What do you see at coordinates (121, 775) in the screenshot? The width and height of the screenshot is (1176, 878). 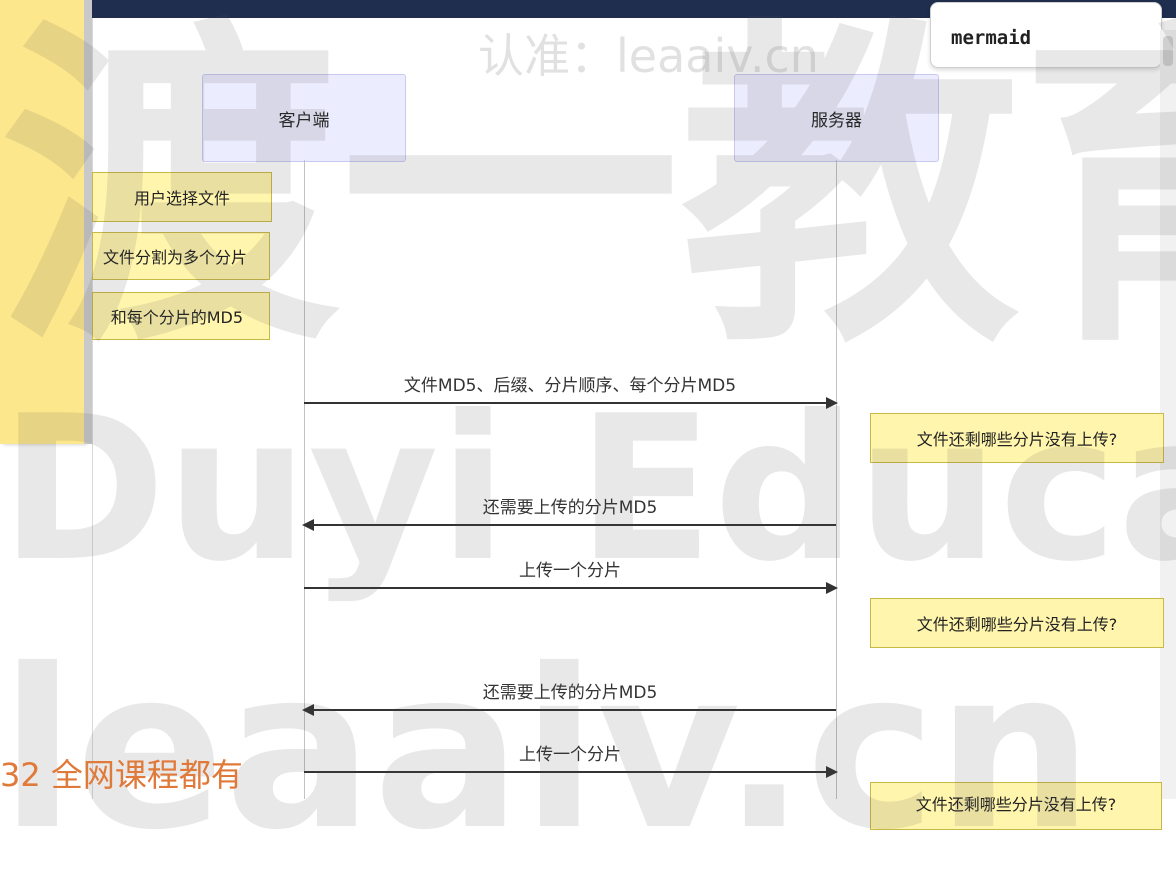 I see `promo-text: 32 全网课程都有` at bounding box center [121, 775].